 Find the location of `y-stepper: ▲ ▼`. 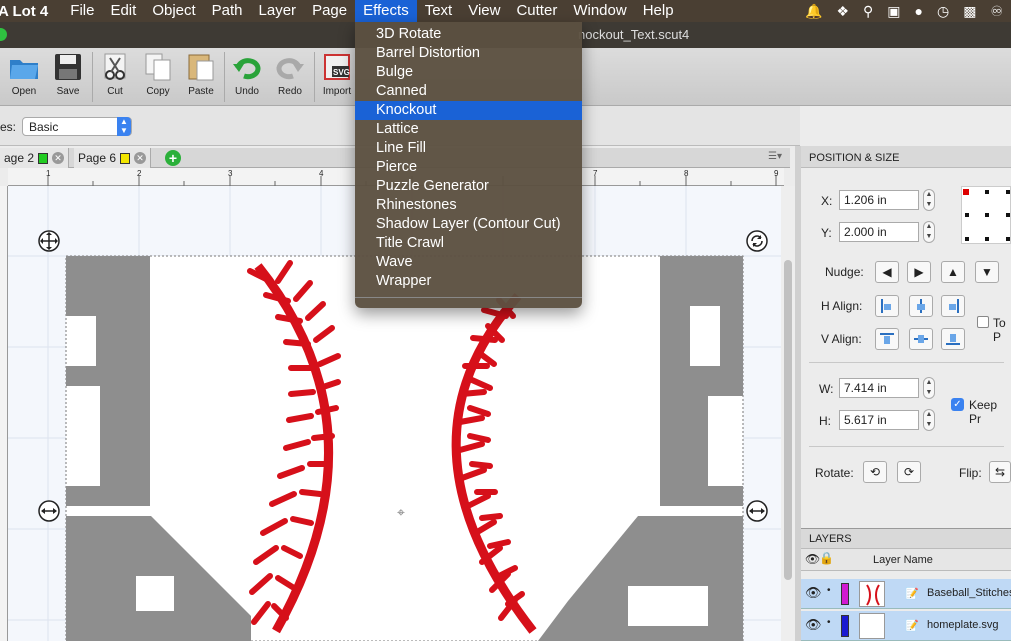

y-stepper: ▲ ▼ is located at coordinates (929, 232).